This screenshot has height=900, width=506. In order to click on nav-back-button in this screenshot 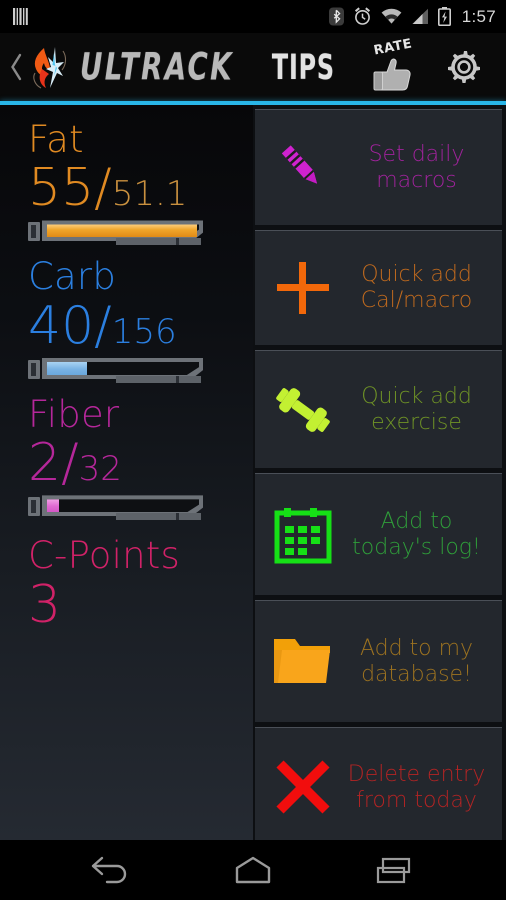, I will do `click(111, 870)`.